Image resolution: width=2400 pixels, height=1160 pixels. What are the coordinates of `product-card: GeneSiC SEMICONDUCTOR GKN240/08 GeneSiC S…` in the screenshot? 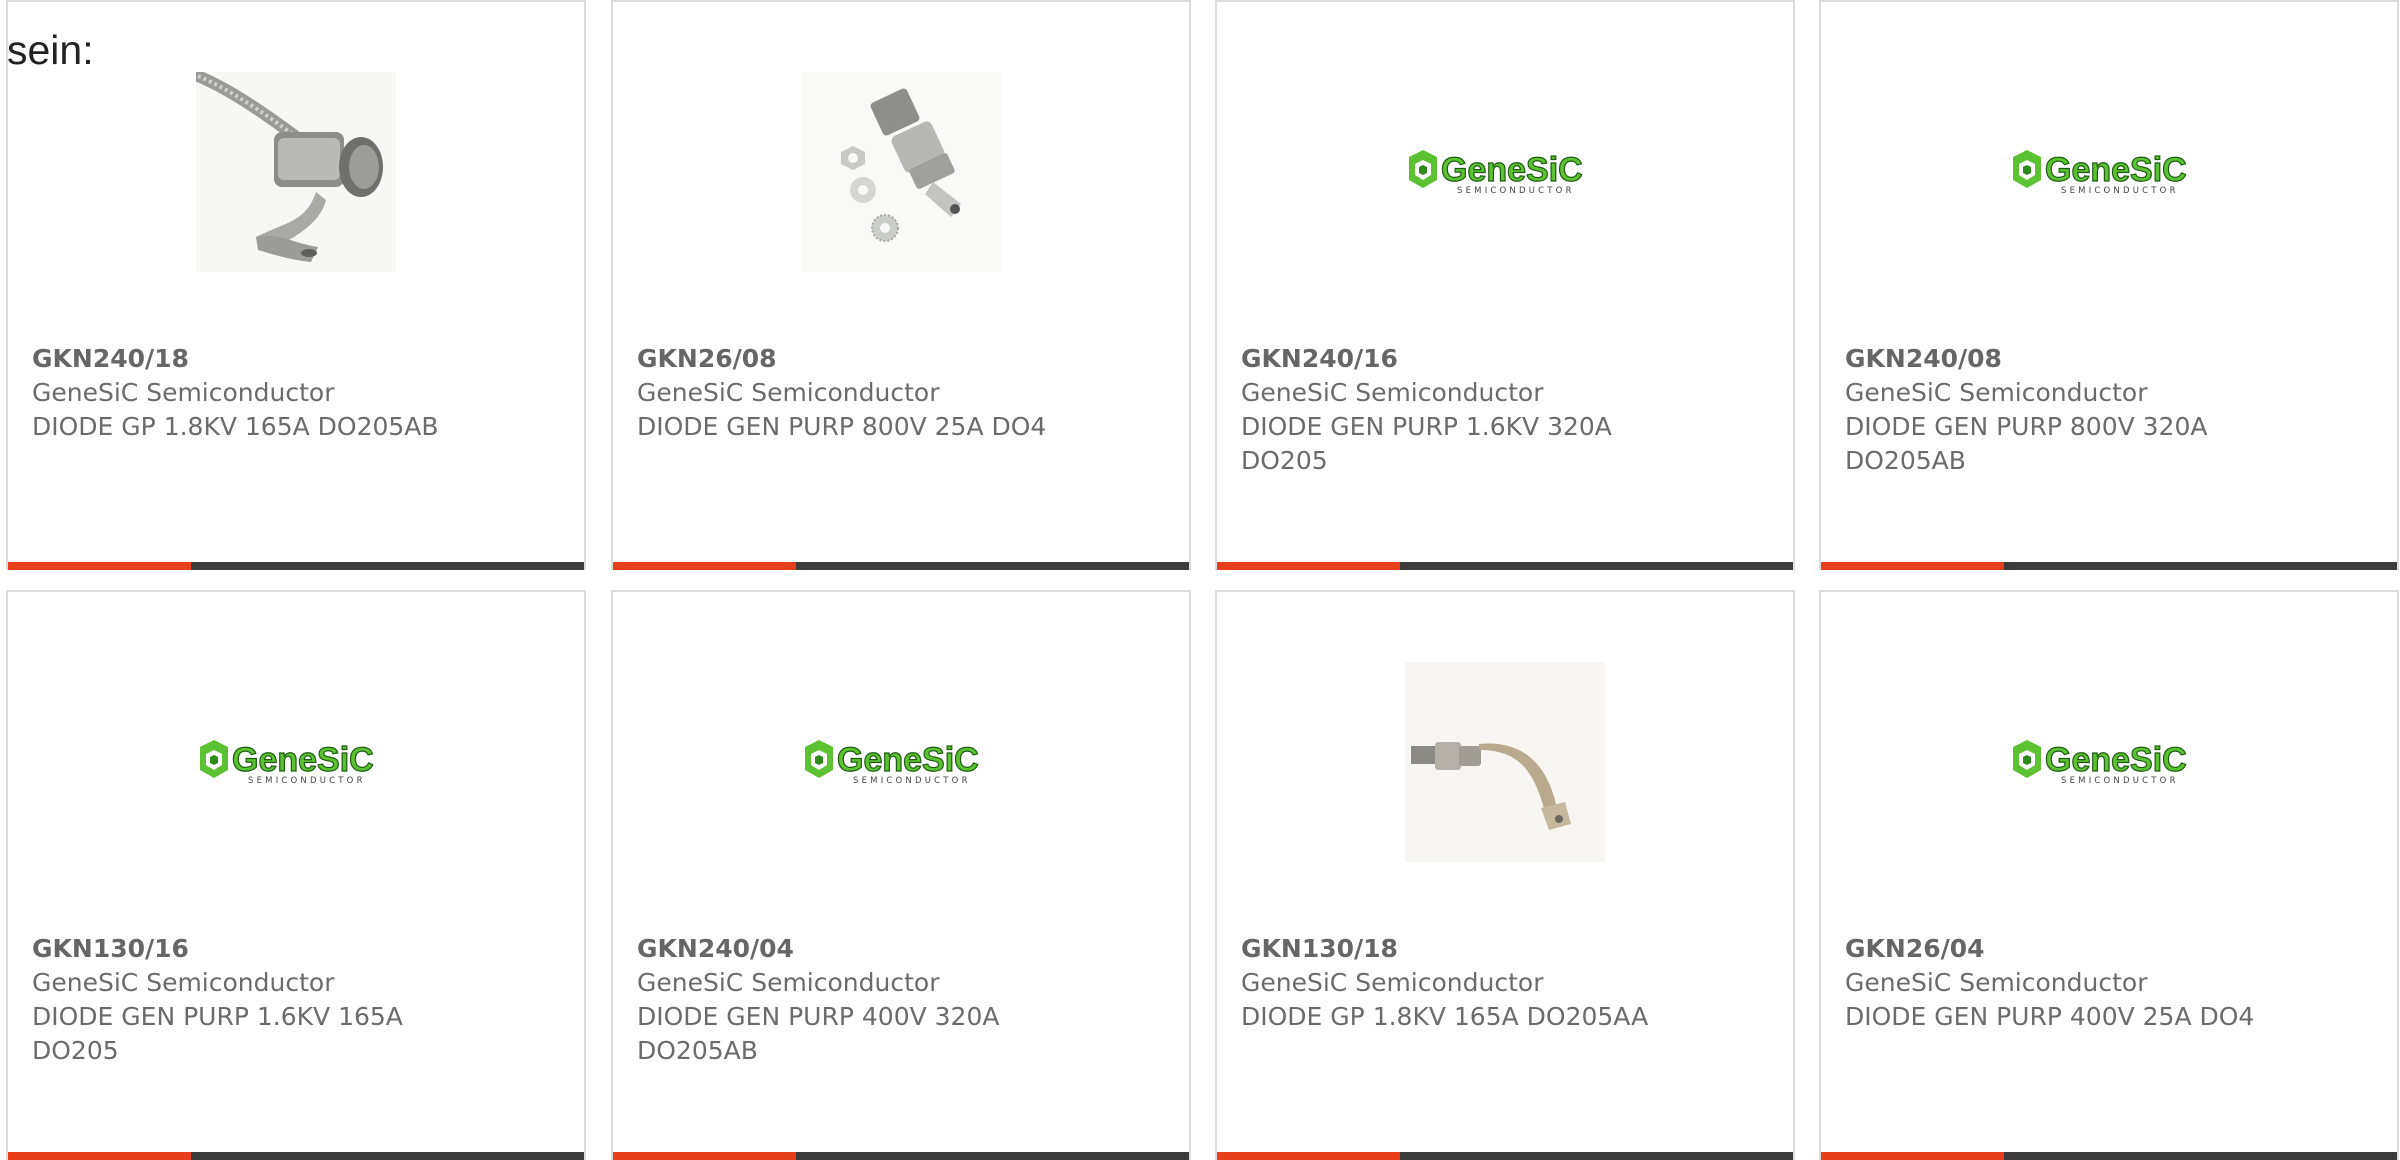 It's located at (2109, 285).